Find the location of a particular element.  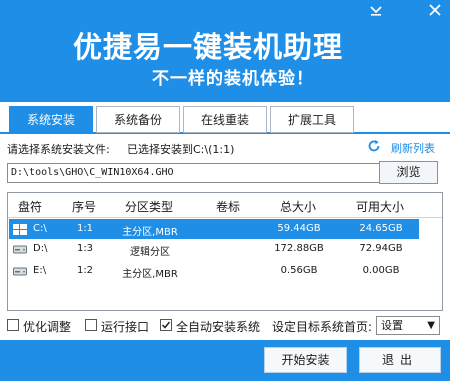

cell-drive: E:\ is located at coordinates (40, 270).